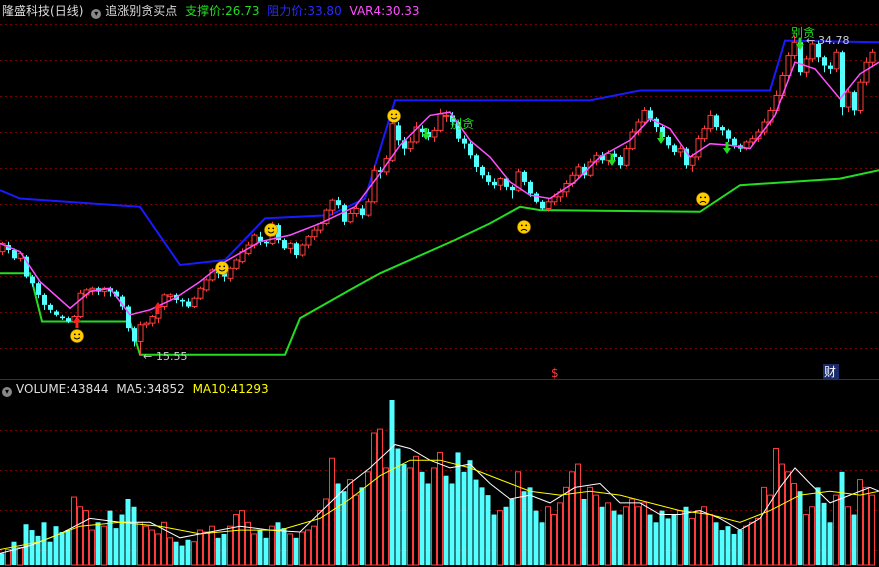 The width and height of the screenshot is (879, 567). I want to click on high-price-value: 34.78, so click(834, 40).